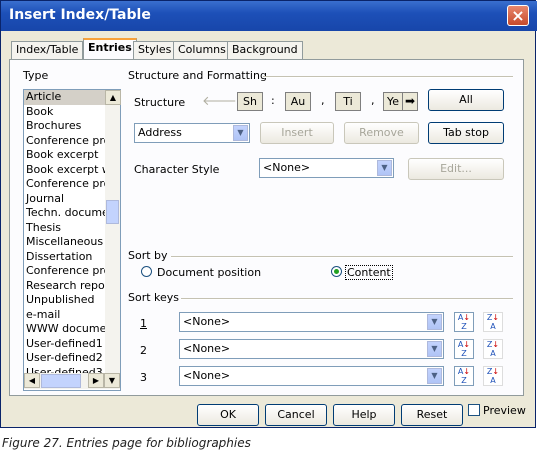 The height and width of the screenshot is (454, 538). Describe the element at coordinates (348, 101) in the screenshot. I see `structure-token: Ti` at that location.